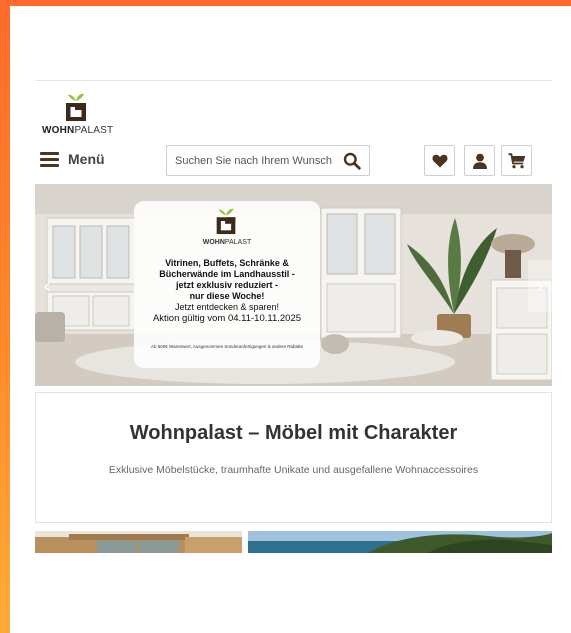 The height and width of the screenshot is (633, 571). What do you see at coordinates (227, 274) in the screenshot?
I see `promo-line: Bücherwände im Landhausstil -` at bounding box center [227, 274].